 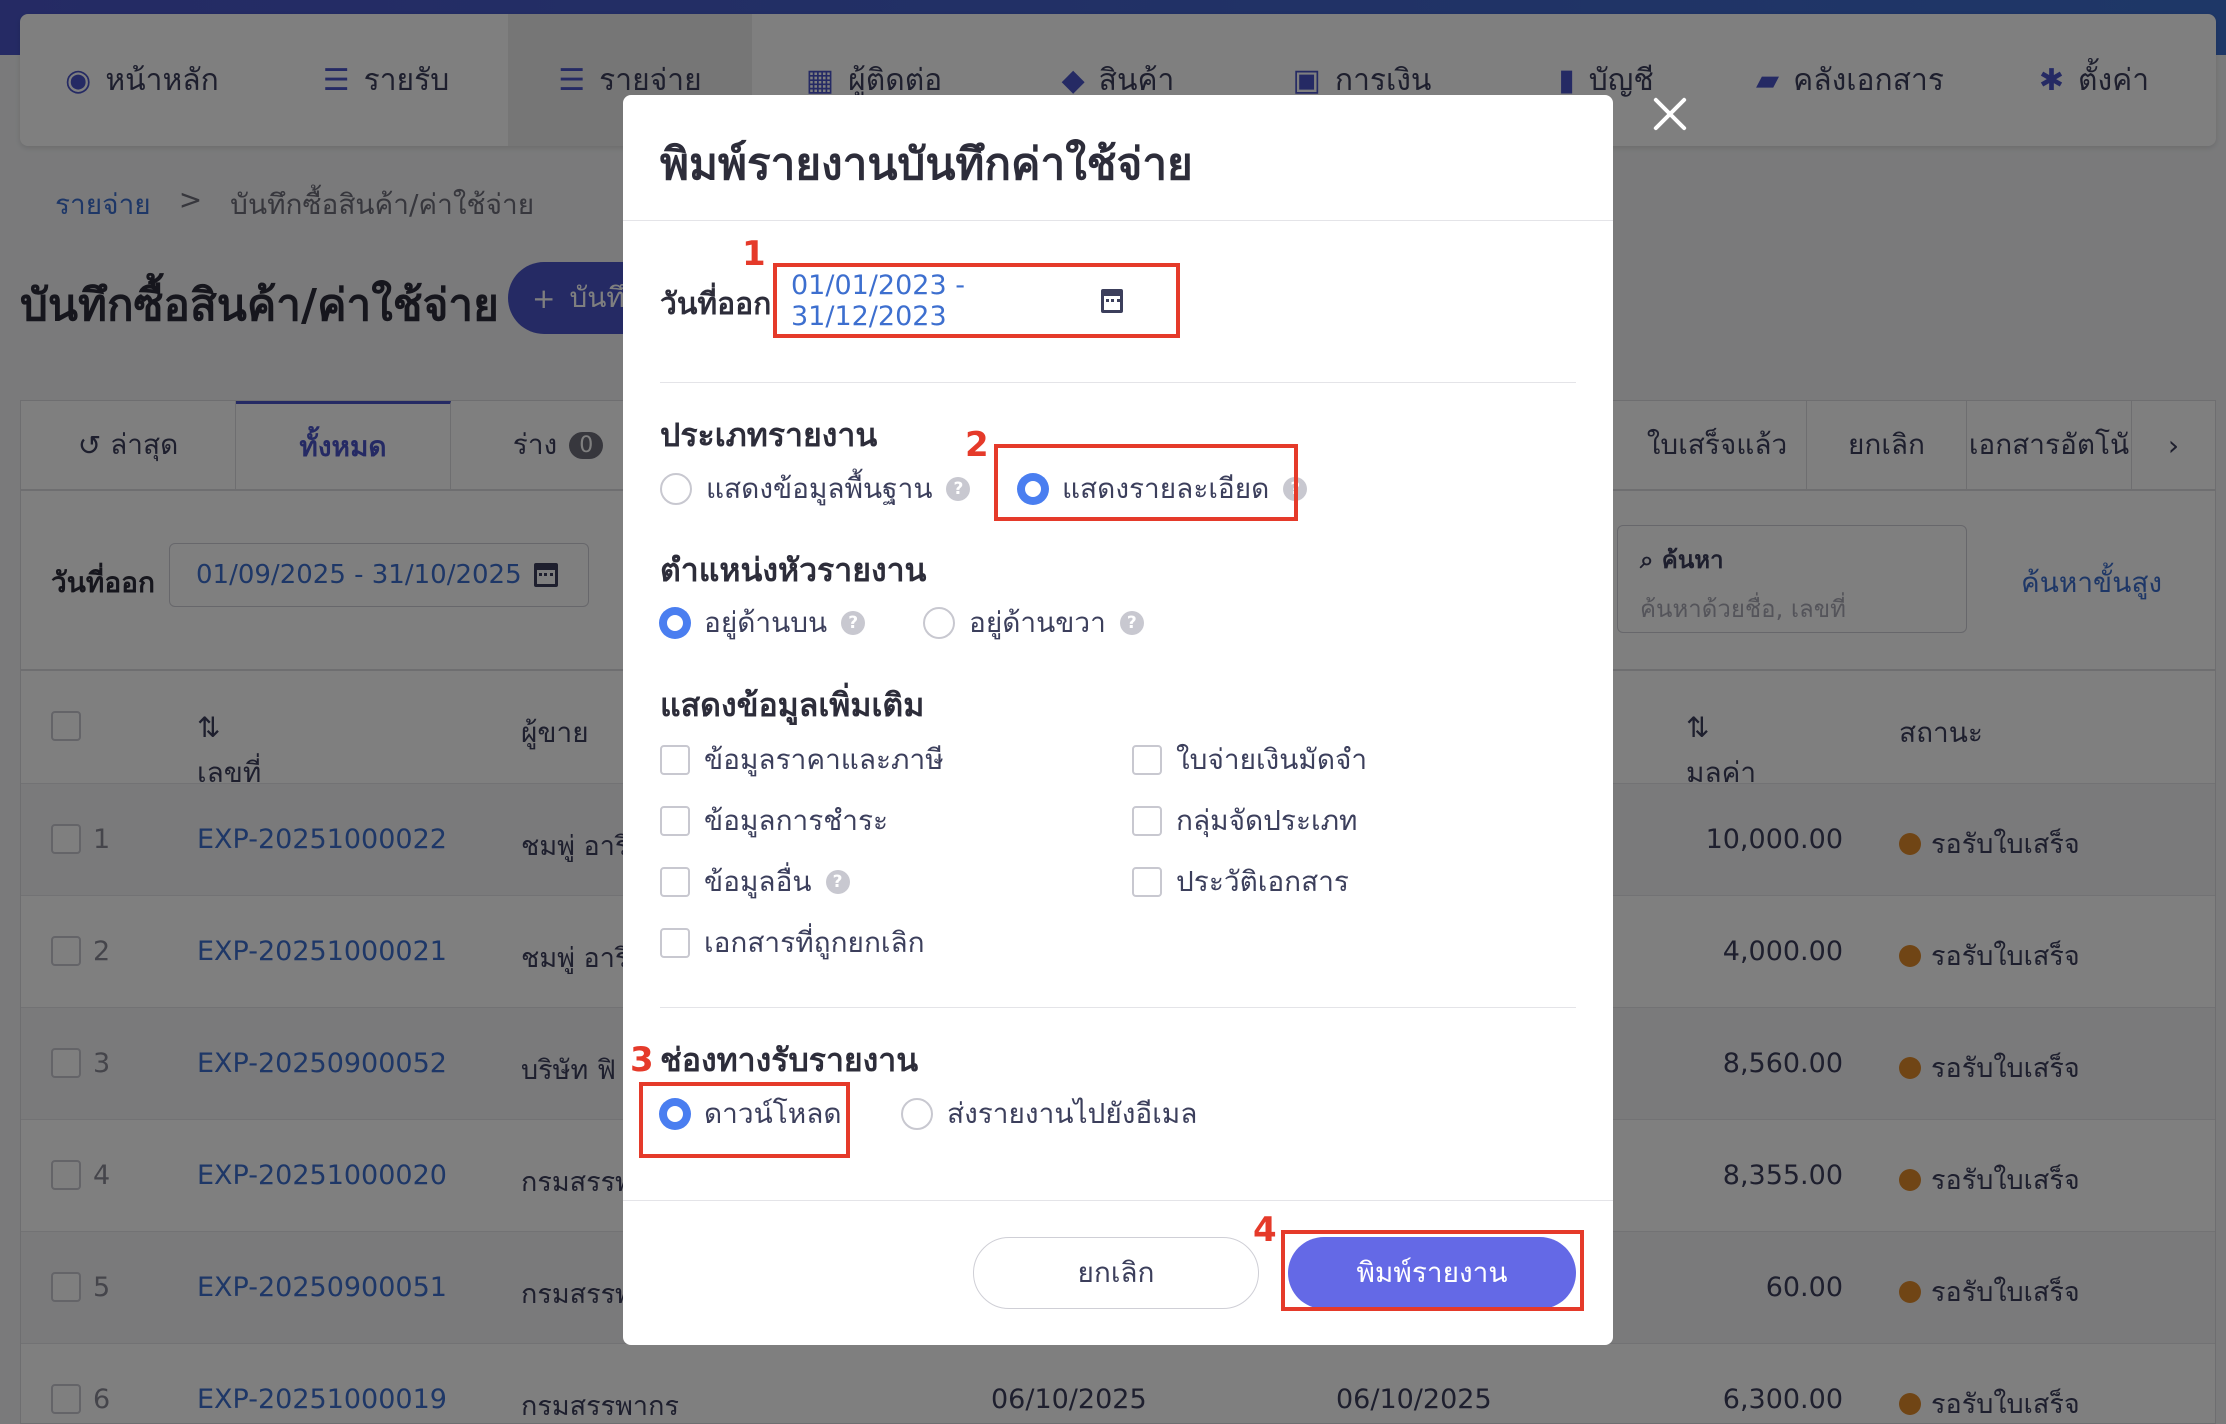 What do you see at coordinates (1245, 821) in the screenshot?
I see `extra-category-option: กลุ่มจัดประเภท` at bounding box center [1245, 821].